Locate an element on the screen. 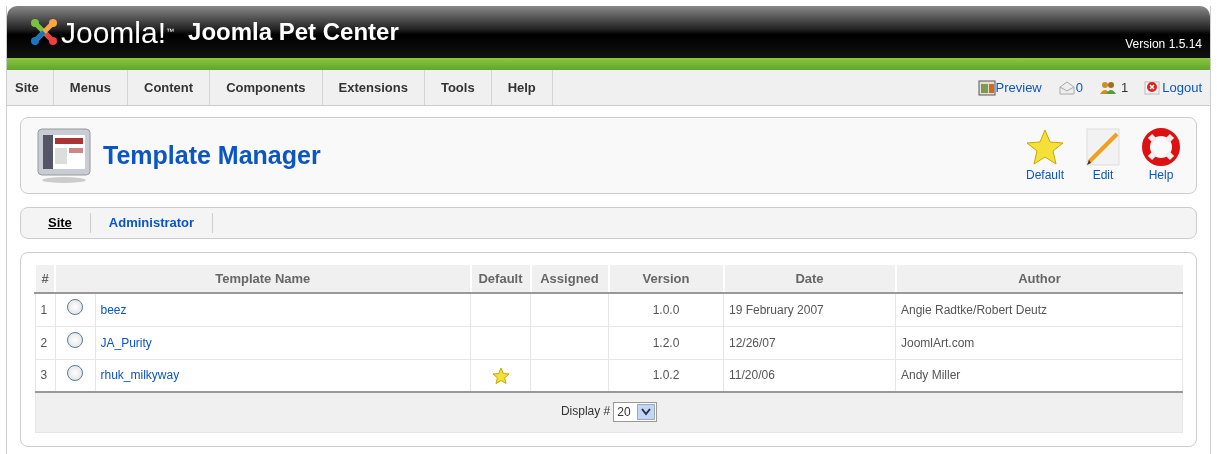 This screenshot has width=1217, height=454. column-header: Template Name is located at coordinates (263, 279).